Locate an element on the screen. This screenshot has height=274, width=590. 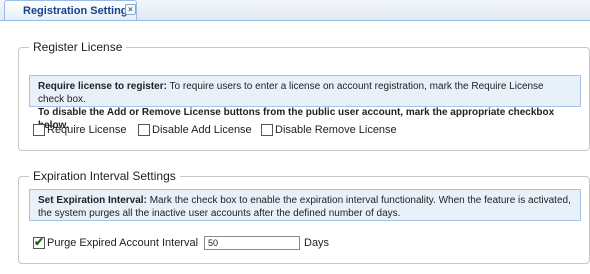
purge-expired-label: Purge Expired Account Interval is located at coordinates (123, 243).